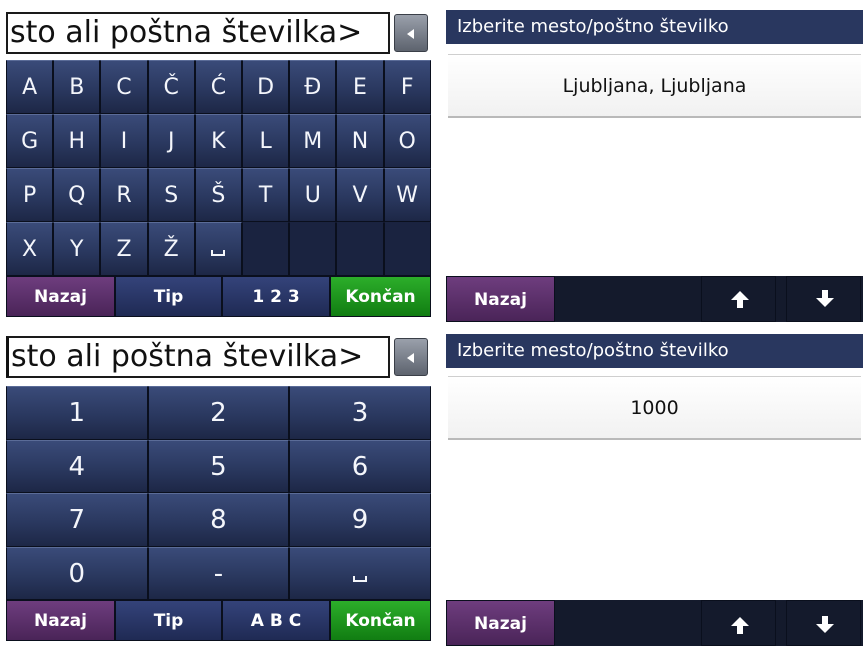  Describe the element at coordinates (654, 408) in the screenshot. I see `result-item: 1000` at that location.